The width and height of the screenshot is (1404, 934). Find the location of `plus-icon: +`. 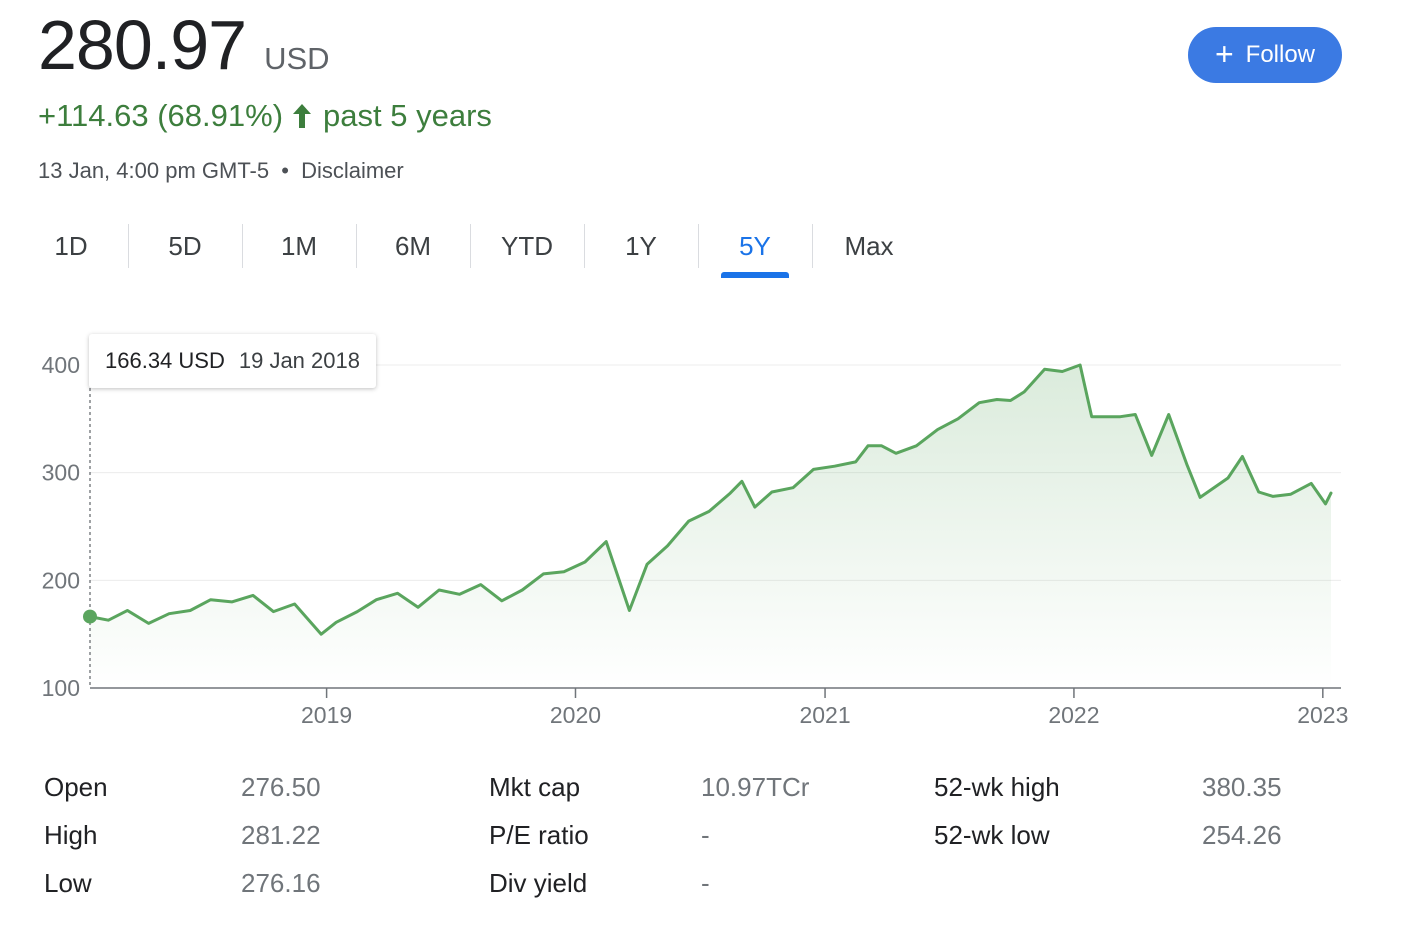

plus-icon: + is located at coordinates (1224, 53).